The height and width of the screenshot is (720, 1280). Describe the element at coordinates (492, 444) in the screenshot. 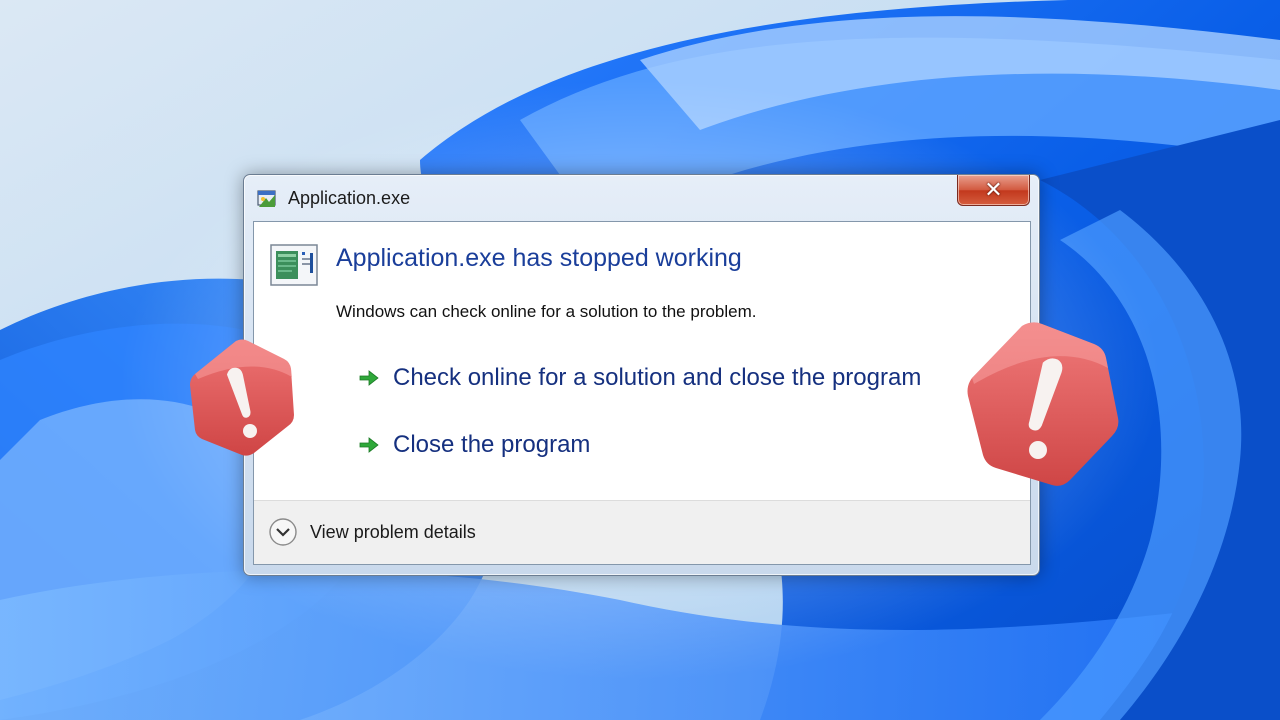

I see `close-program-label: Close the program` at that location.